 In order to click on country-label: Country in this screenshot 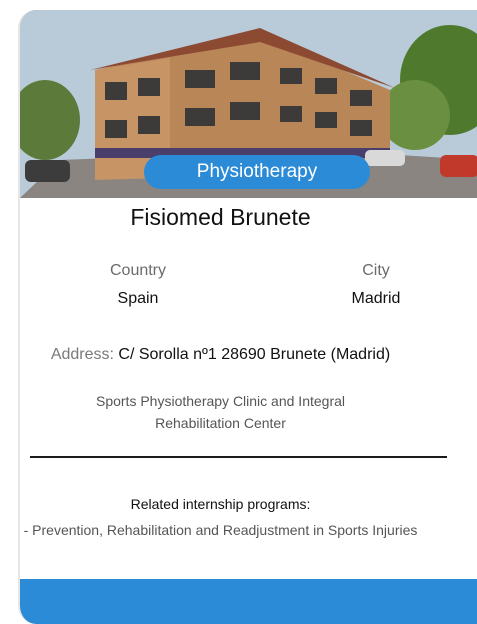, I will do `click(138, 270)`.